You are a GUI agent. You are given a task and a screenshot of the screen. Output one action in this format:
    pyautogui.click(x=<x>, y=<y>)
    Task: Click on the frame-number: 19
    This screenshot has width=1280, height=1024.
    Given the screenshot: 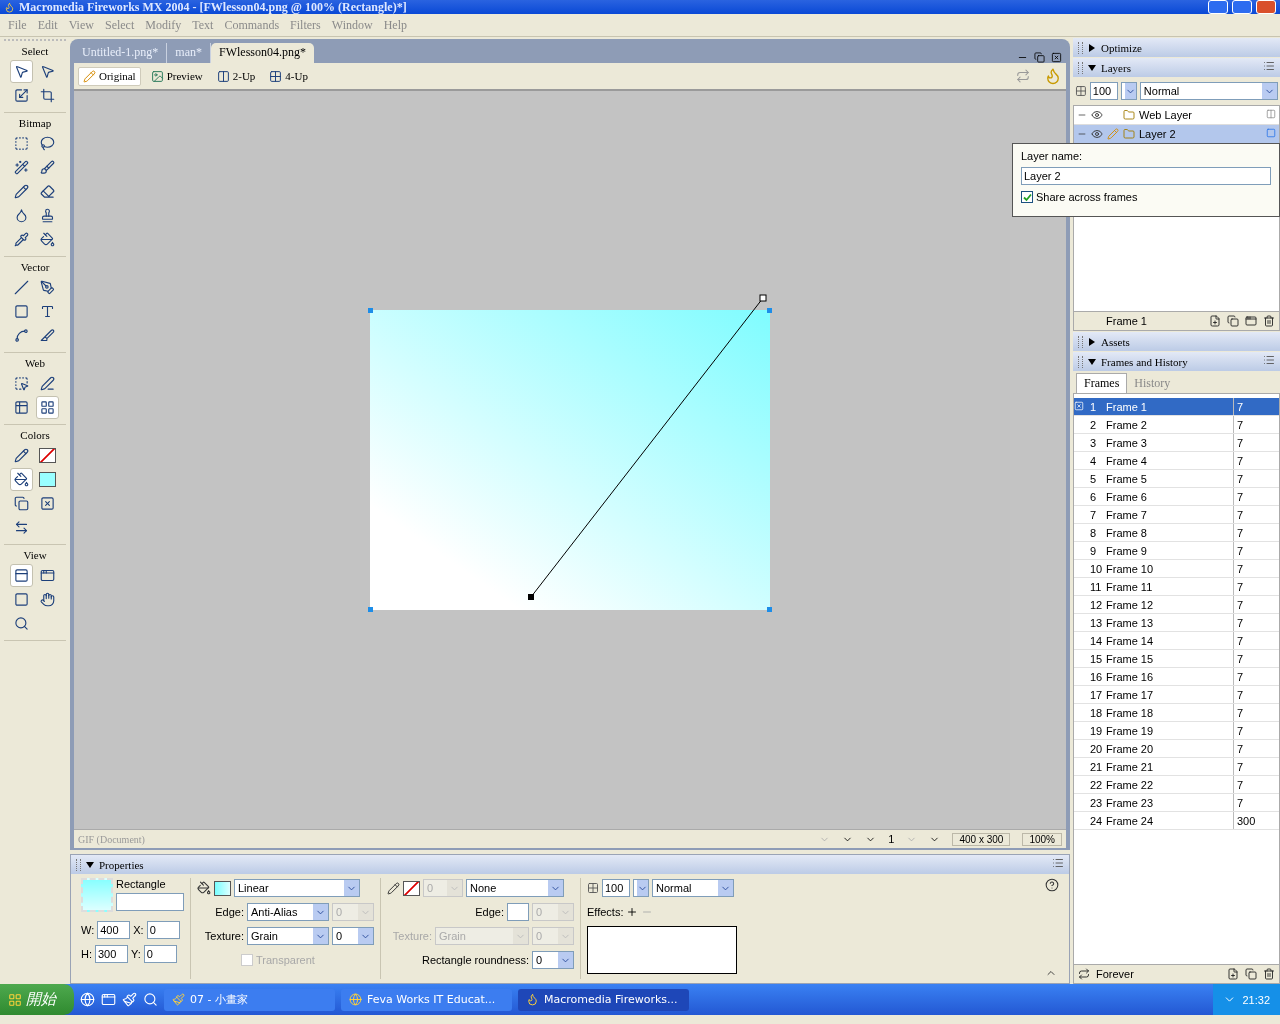 What is the action you would take?
    pyautogui.click(x=1097, y=730)
    